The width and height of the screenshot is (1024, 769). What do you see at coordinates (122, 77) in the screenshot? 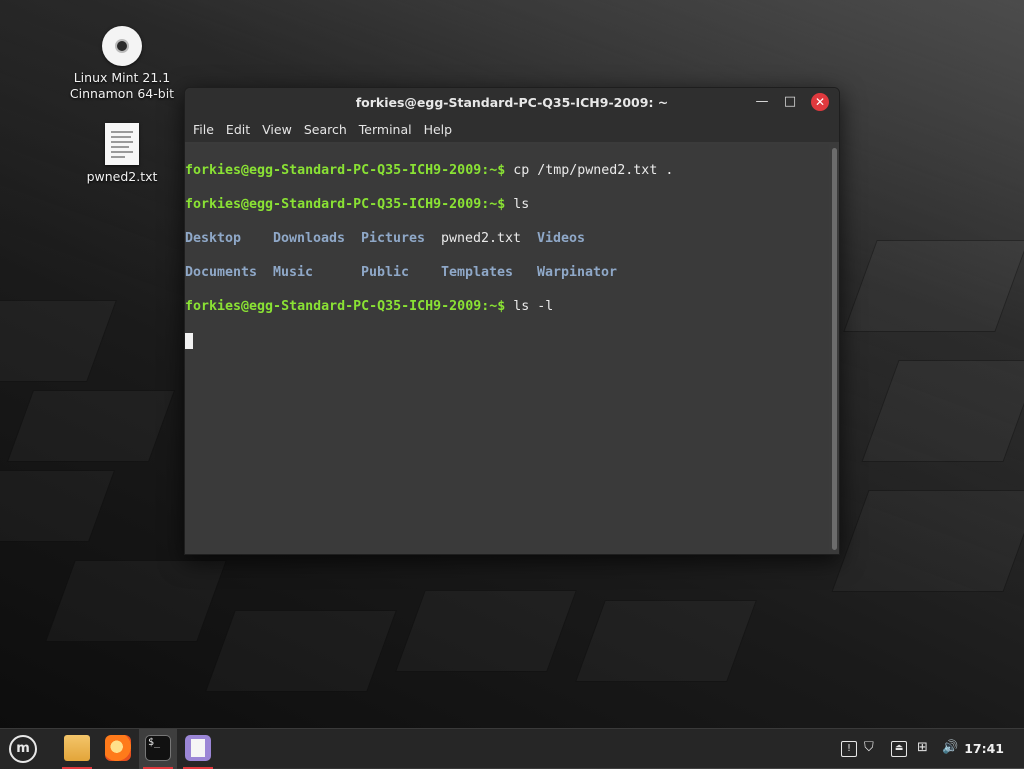
I see `desktop-icon-label: Linux Mint 21.1` at bounding box center [122, 77].